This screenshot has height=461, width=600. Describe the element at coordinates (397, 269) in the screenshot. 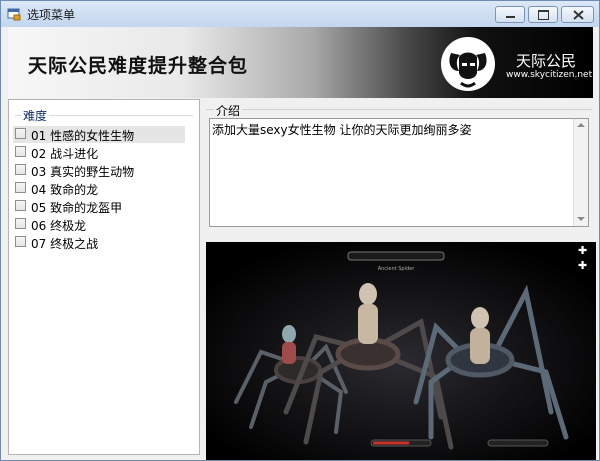

I see `hud-target-label: Ancient Spider` at that location.